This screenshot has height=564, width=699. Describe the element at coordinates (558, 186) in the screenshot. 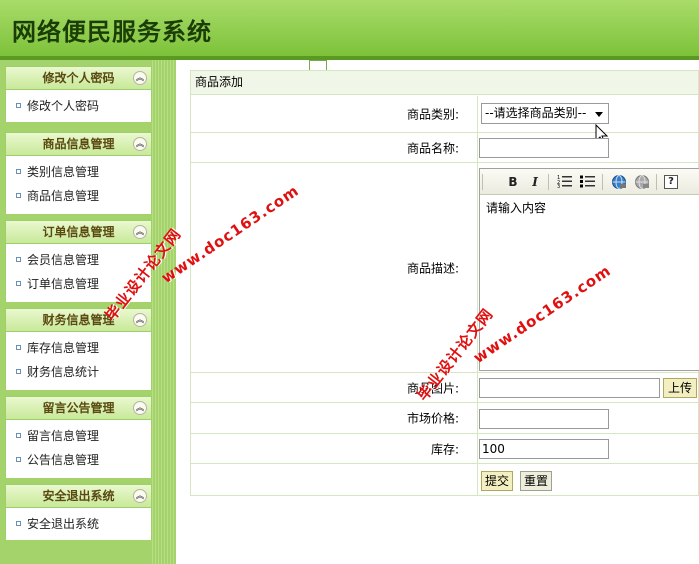

I see `svg-text: 3` at that location.